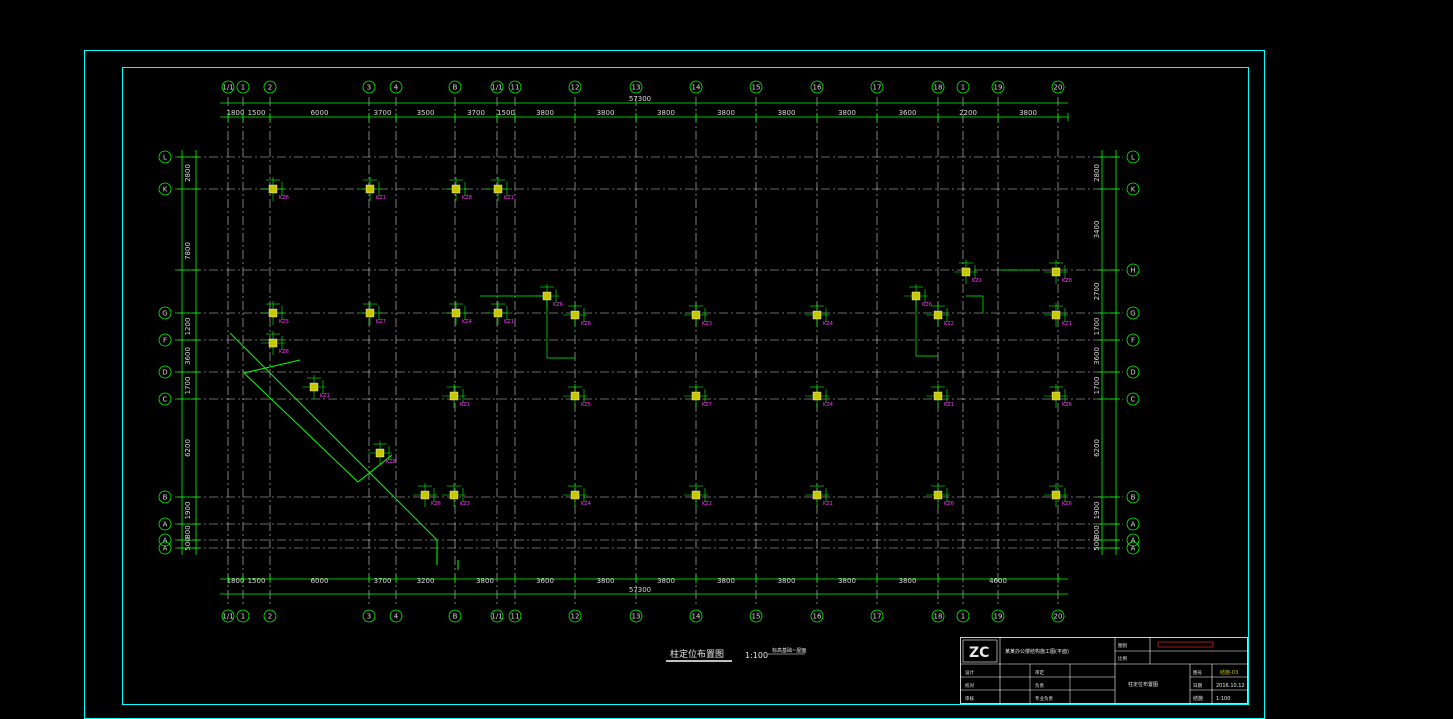 This screenshot has width=1453, height=719. What do you see at coordinates (969, 698) in the screenshot?
I see `title-block-label: 审核` at bounding box center [969, 698].